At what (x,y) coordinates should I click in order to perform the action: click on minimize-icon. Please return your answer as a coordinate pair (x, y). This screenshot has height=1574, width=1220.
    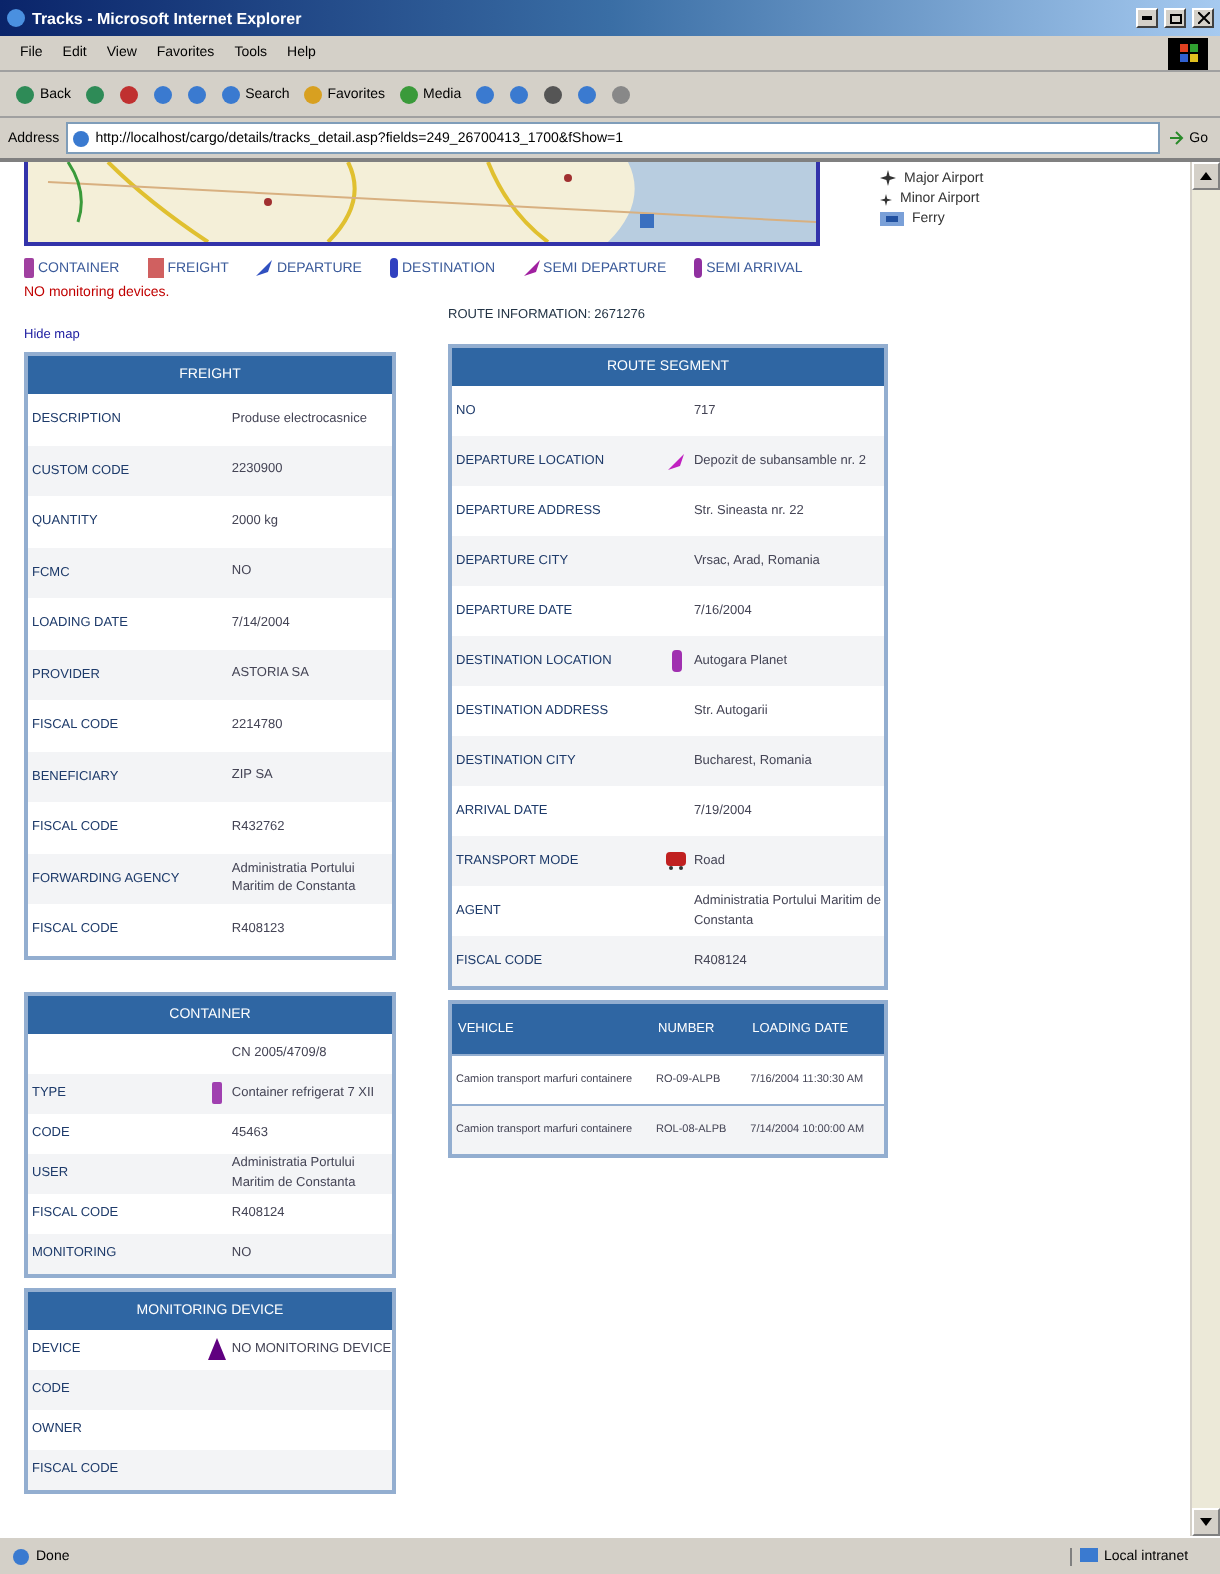
    Looking at the image, I should click on (1147, 18).